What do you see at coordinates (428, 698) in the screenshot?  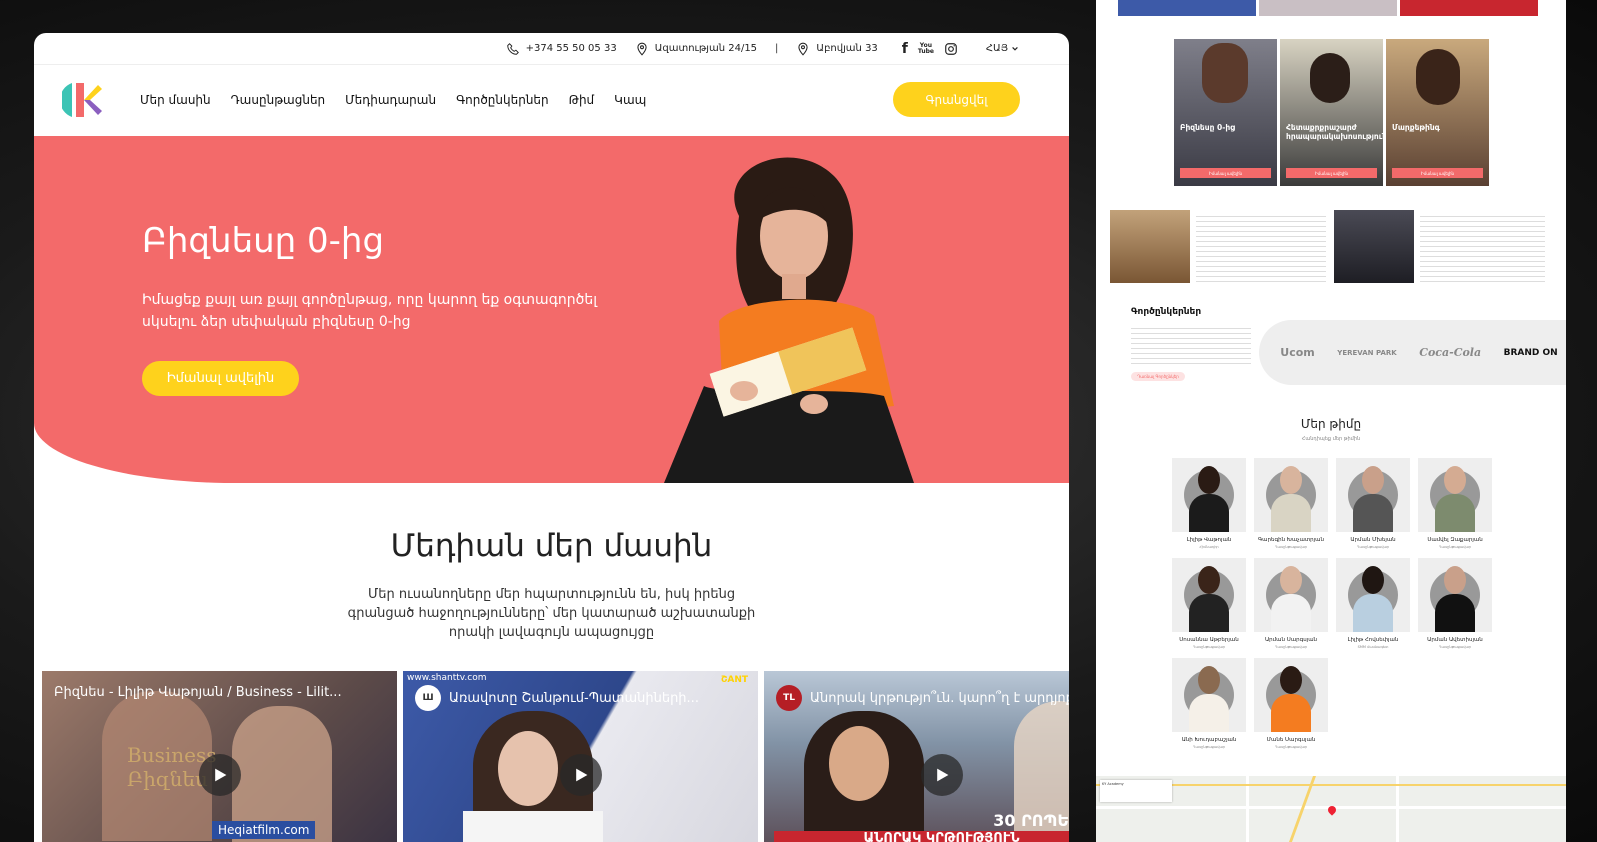 I see `channel-logo: Ш` at bounding box center [428, 698].